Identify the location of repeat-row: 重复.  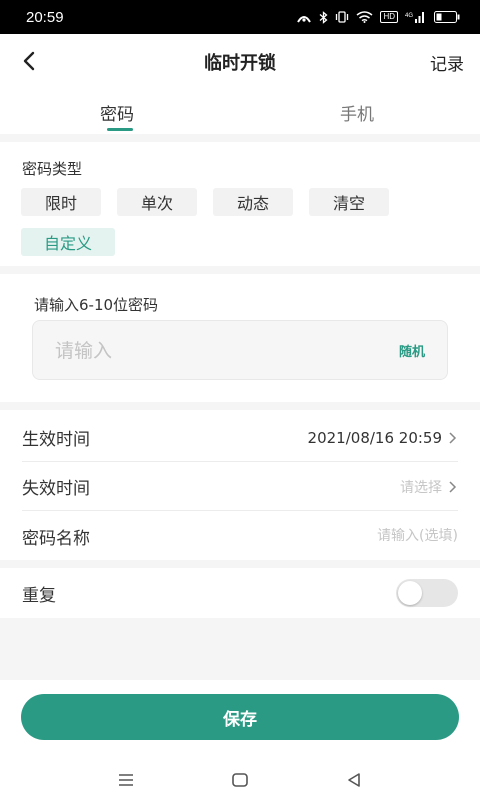
(240, 593).